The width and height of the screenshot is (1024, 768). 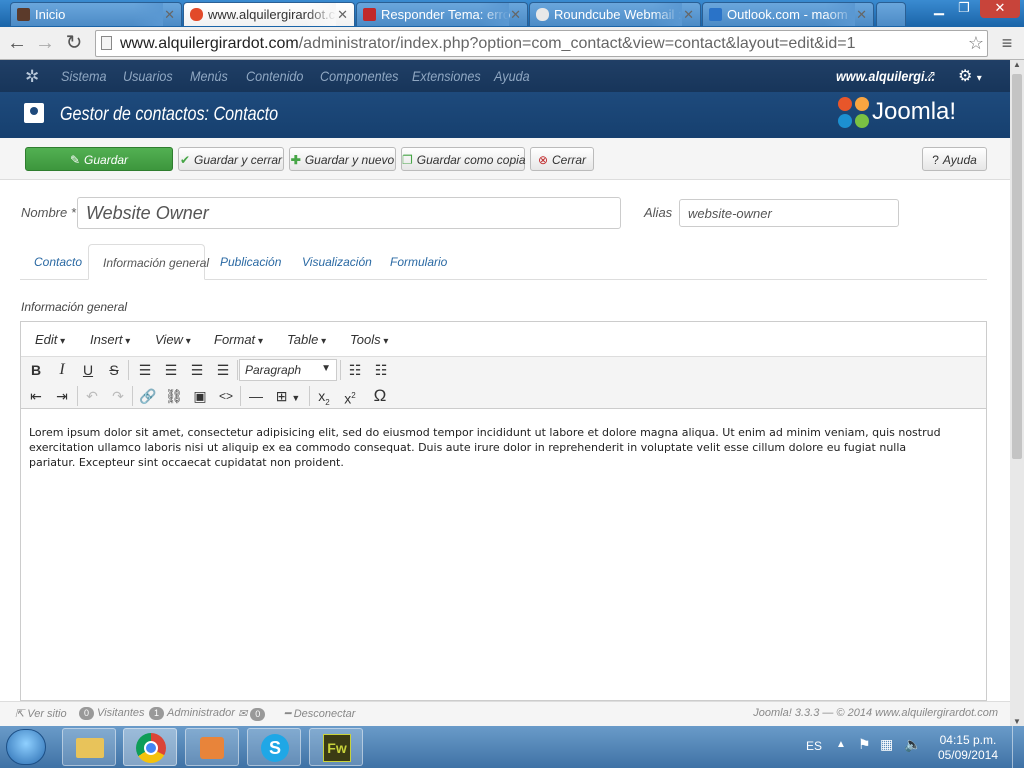 What do you see at coordinates (96, 14) in the screenshot?
I see `tab-inicio: Inicio ✕` at bounding box center [96, 14].